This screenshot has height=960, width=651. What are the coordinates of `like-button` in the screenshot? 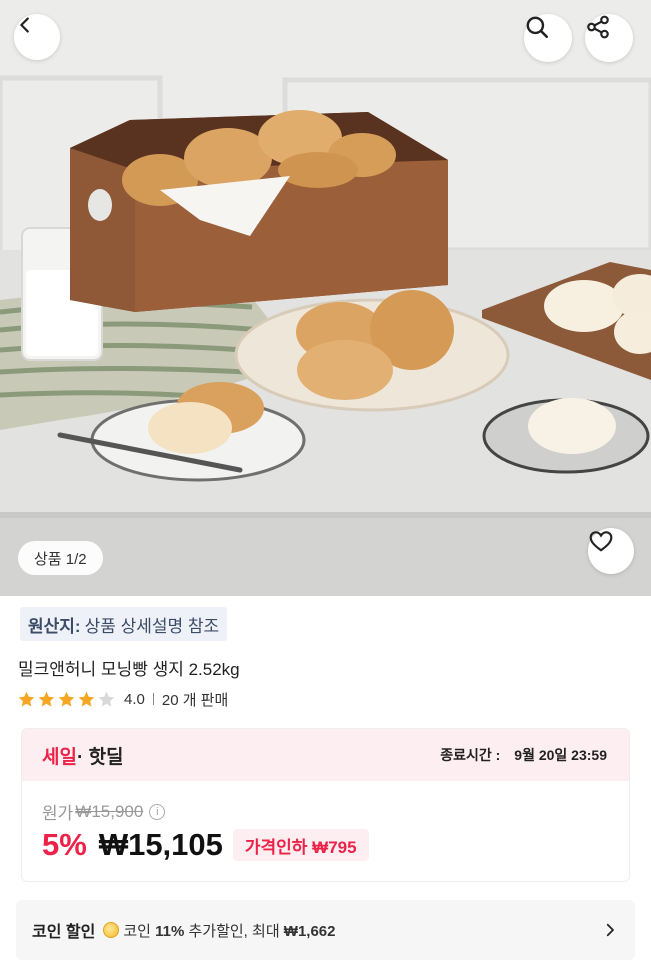 It's located at (611, 551).